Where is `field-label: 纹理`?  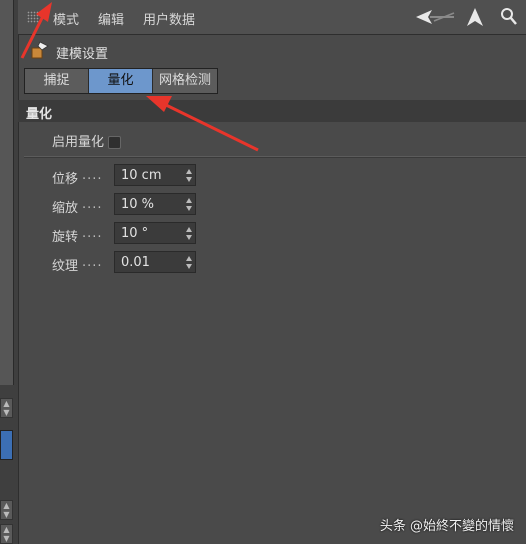
field-label: 纹理 is located at coordinates (65, 266).